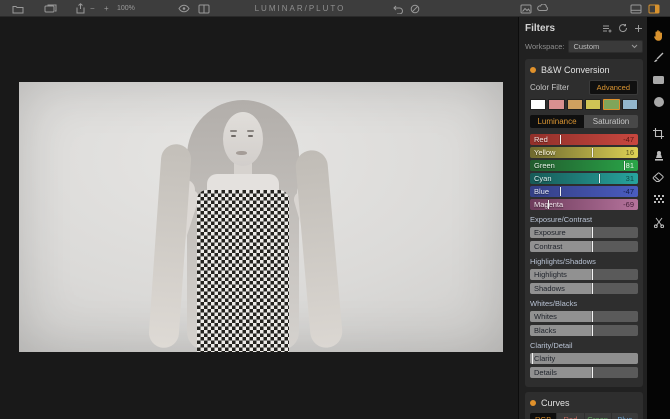 Image resolution: width=670 pixels, height=419 pixels. What do you see at coordinates (545, 372) in the screenshot?
I see `slider-label: Details` at bounding box center [545, 372].